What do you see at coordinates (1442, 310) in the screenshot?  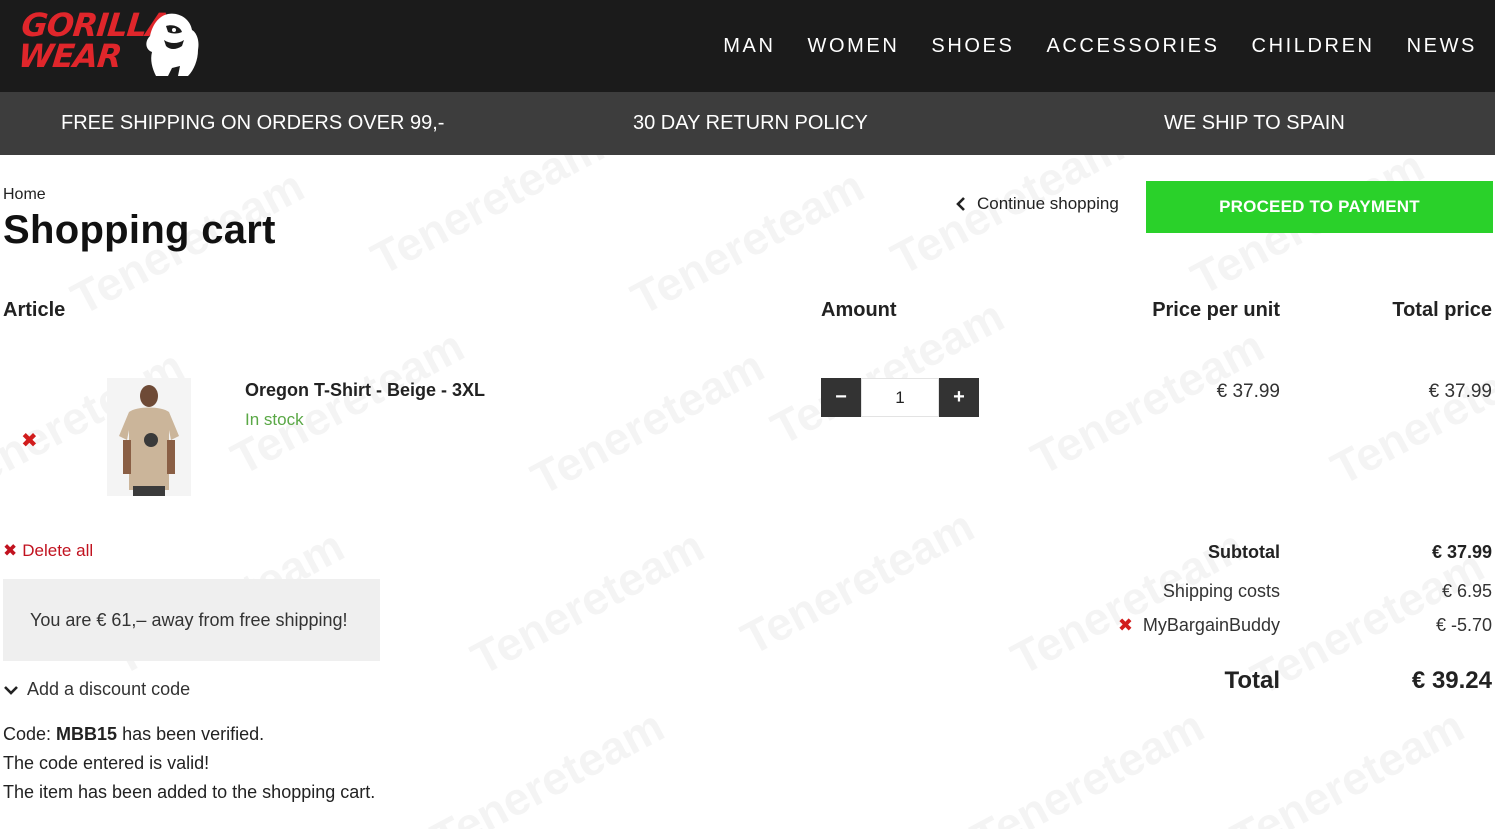 I see `header-total-price: Total price` at bounding box center [1442, 310].